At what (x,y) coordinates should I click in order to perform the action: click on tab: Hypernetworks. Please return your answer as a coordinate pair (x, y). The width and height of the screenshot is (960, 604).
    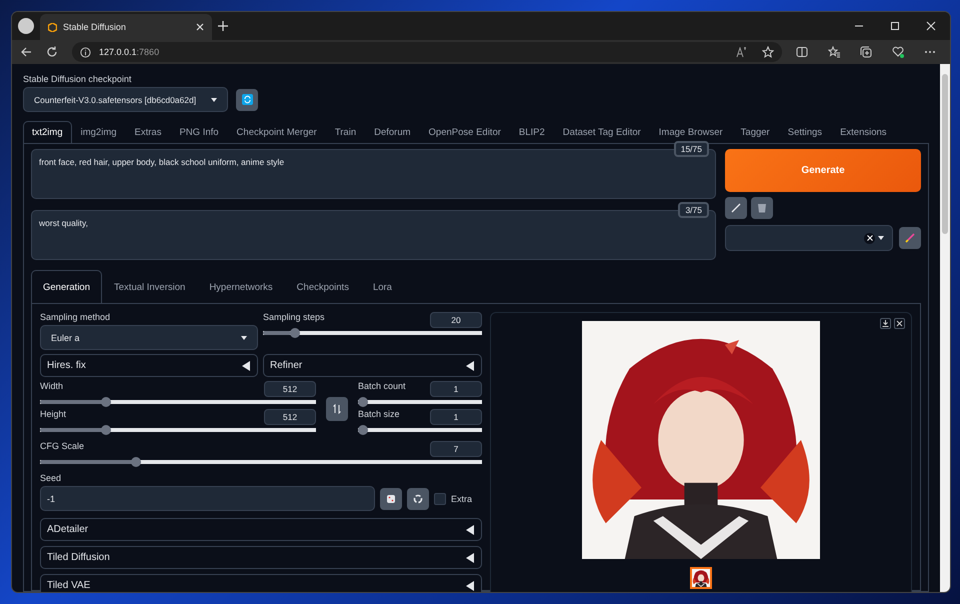
    Looking at the image, I should click on (241, 286).